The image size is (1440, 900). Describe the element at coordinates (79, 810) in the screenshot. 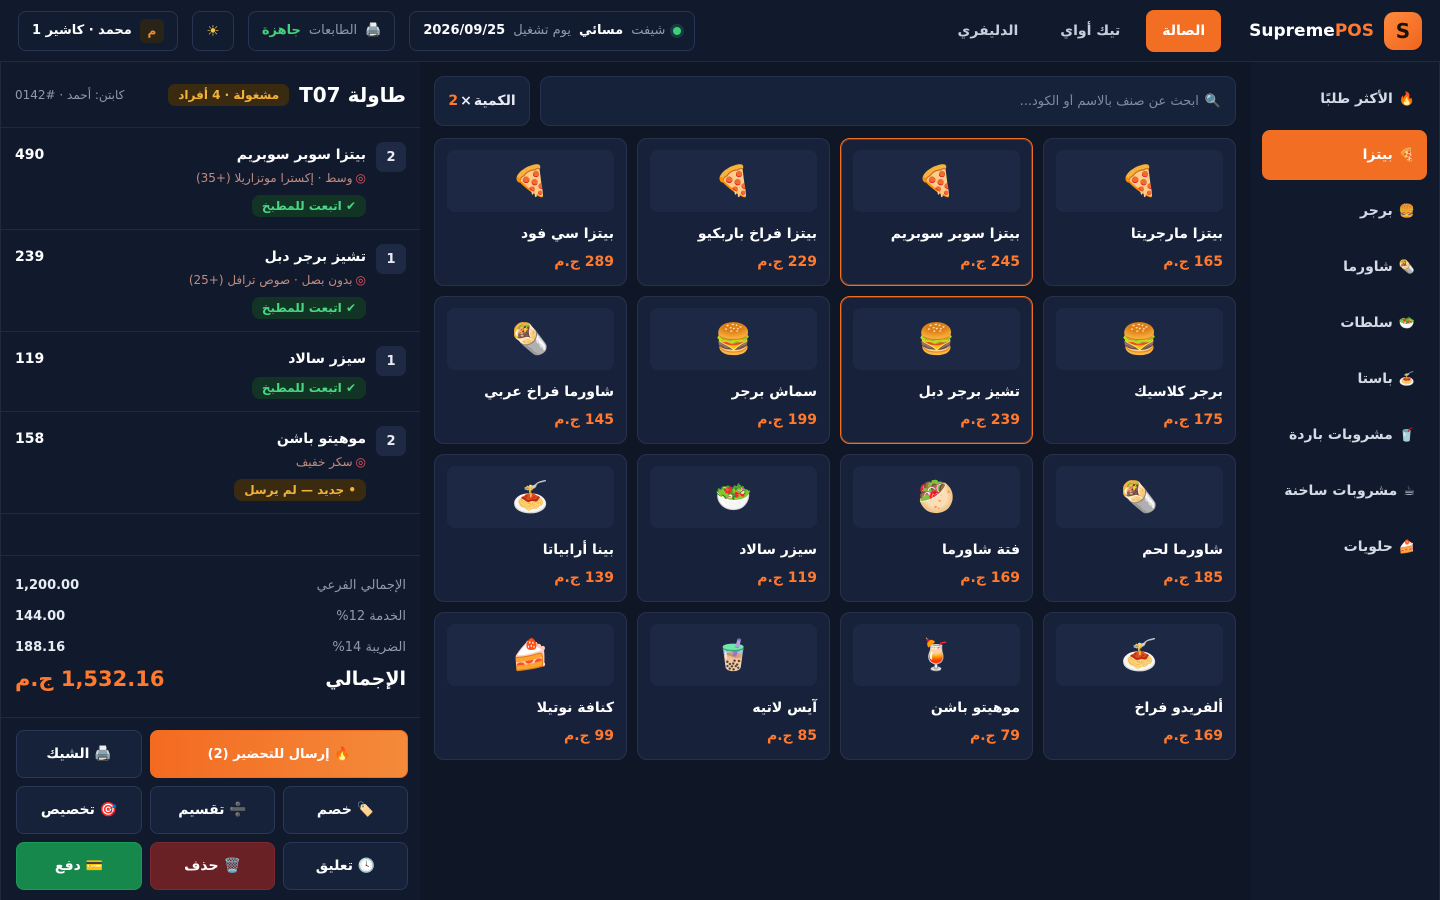

I see `allocate-button: 🎯 تخصيص` at that location.